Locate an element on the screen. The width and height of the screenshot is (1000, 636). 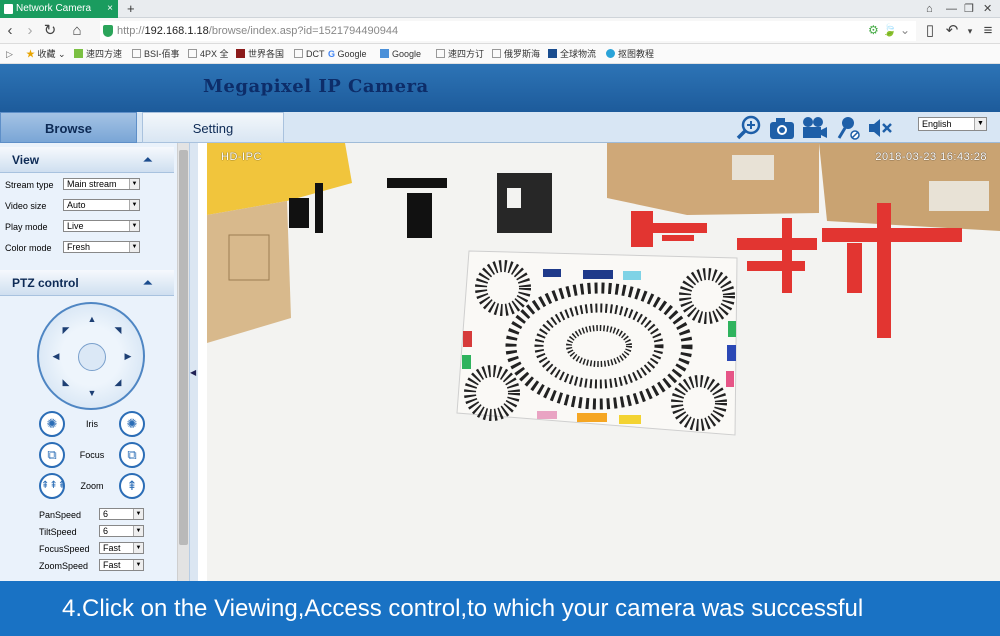
stream-type-select: Main stream ▼ is located at coordinates (101, 184).